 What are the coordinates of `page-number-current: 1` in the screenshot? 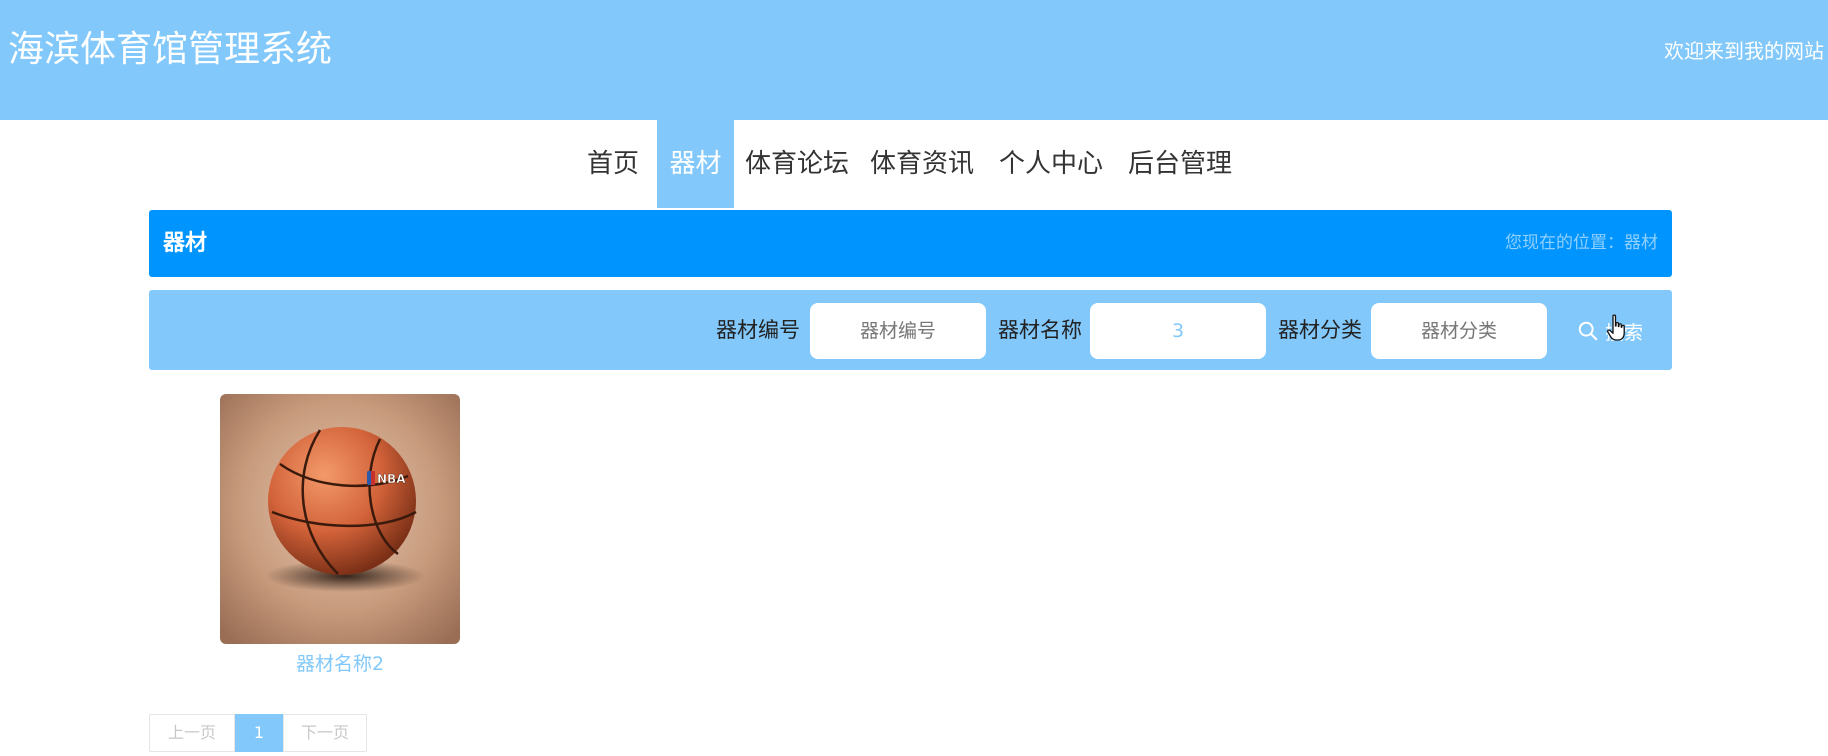 It's located at (259, 733).